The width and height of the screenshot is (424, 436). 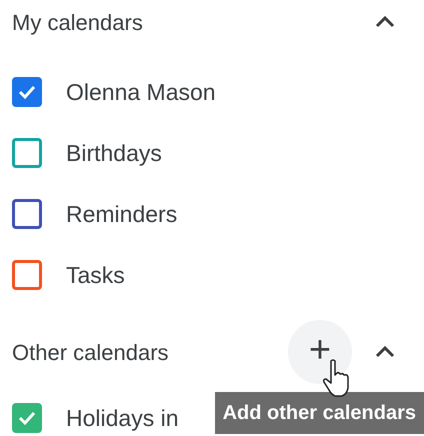 I want to click on calendar-name: Tasks, so click(x=95, y=275).